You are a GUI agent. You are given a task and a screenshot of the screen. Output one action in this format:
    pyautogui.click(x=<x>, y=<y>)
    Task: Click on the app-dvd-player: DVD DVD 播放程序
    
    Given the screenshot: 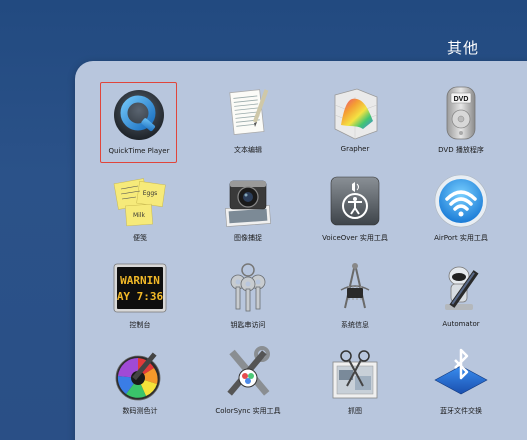 What is the action you would take?
    pyautogui.click(x=461, y=123)
    